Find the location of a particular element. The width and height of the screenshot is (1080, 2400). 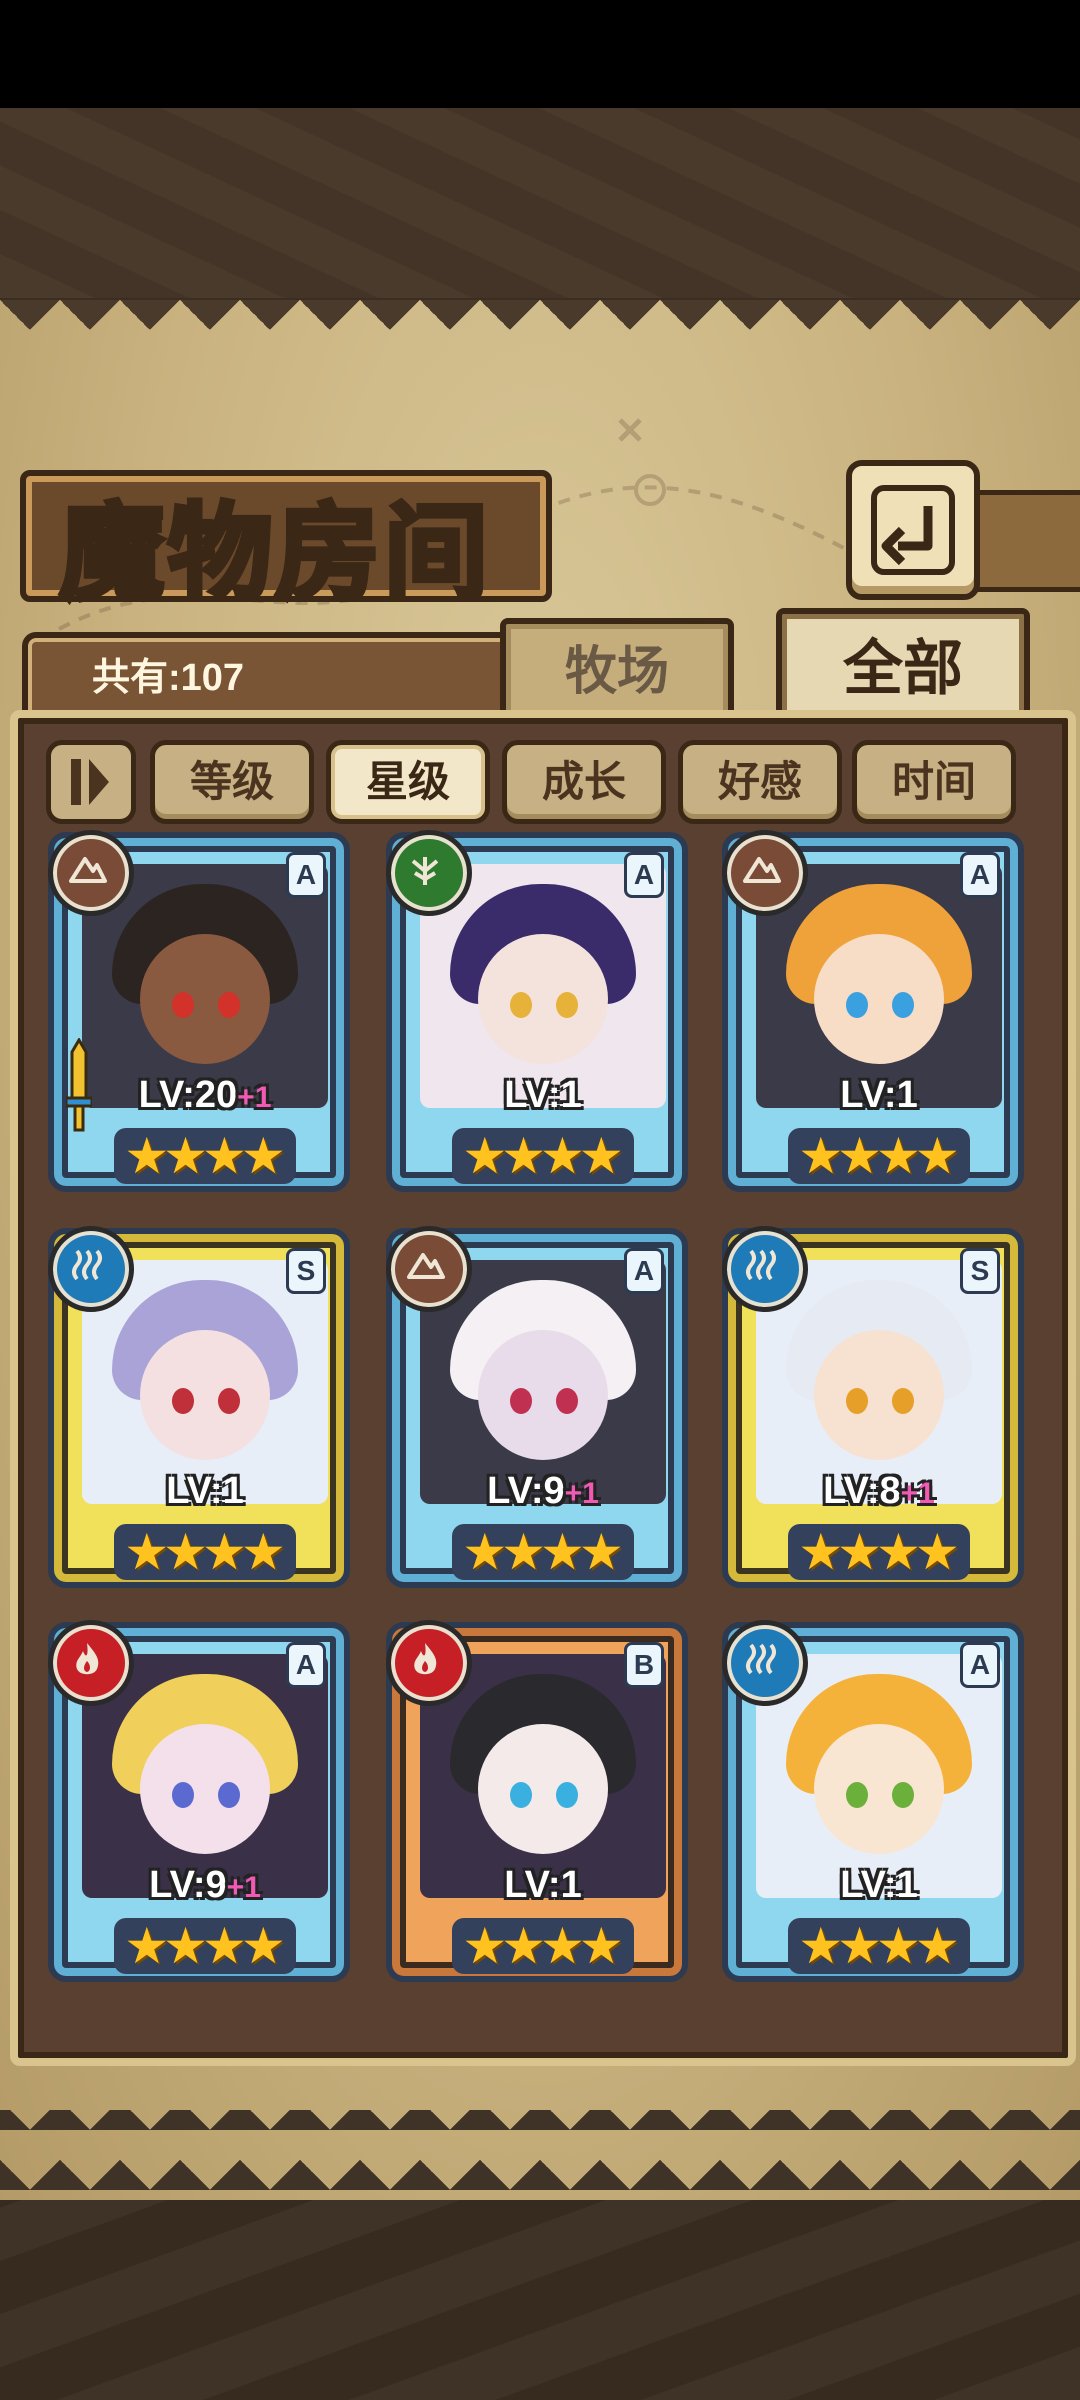

play-arrow-icon is located at coordinates (99, 782).